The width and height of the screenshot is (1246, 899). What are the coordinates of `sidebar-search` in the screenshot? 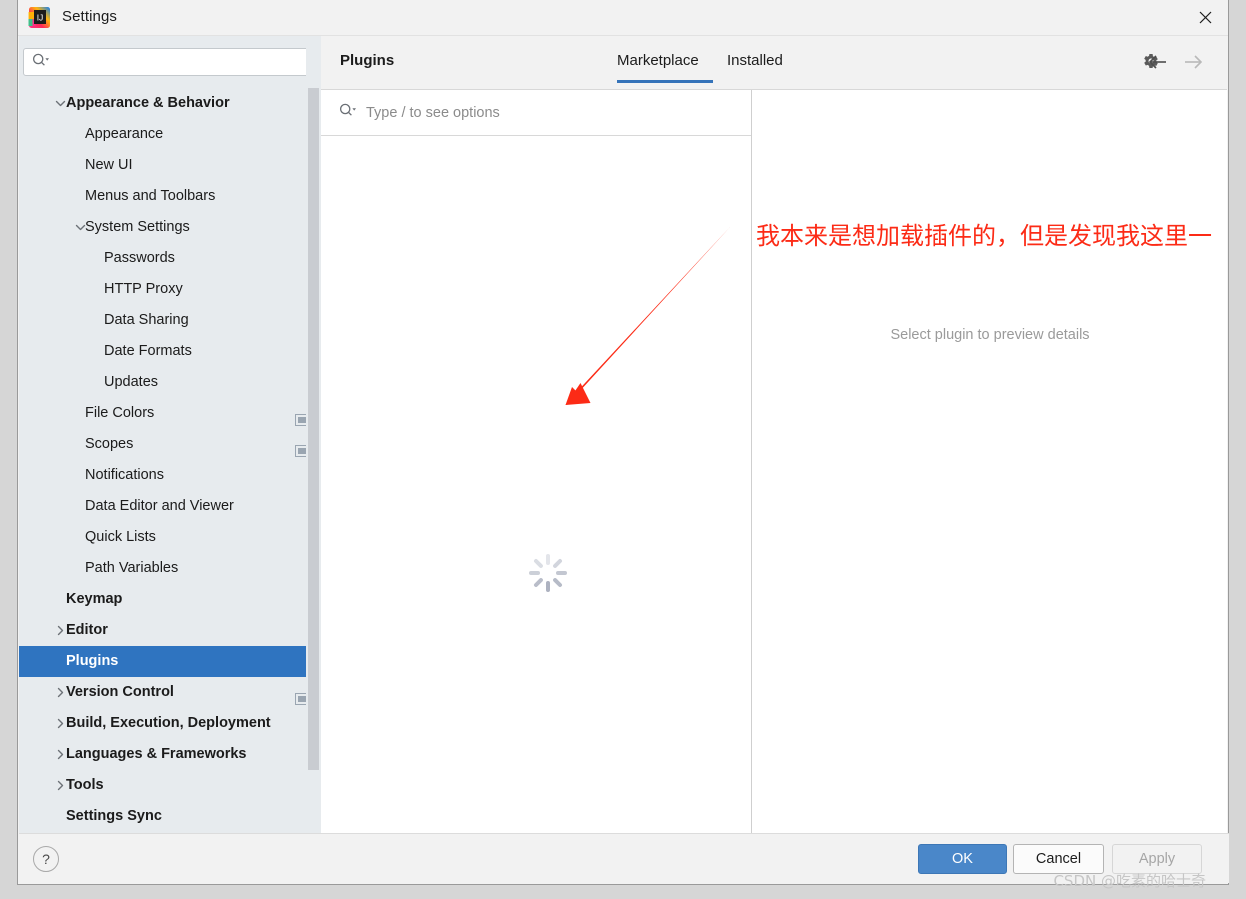 It's located at (167, 62).